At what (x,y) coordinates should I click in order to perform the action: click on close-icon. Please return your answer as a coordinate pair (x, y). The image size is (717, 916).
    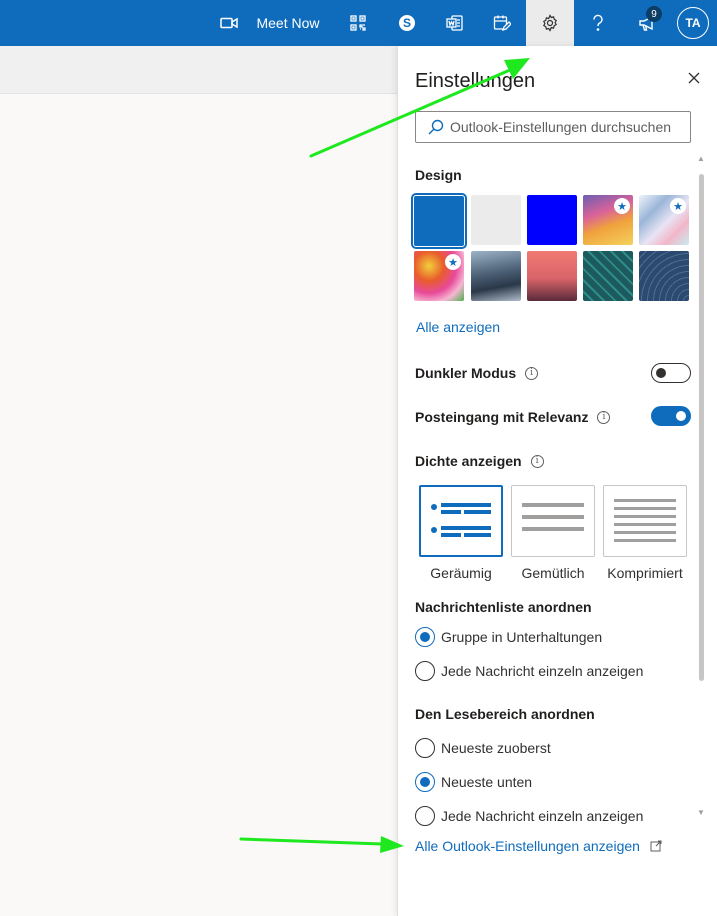
    Looking at the image, I should click on (694, 78).